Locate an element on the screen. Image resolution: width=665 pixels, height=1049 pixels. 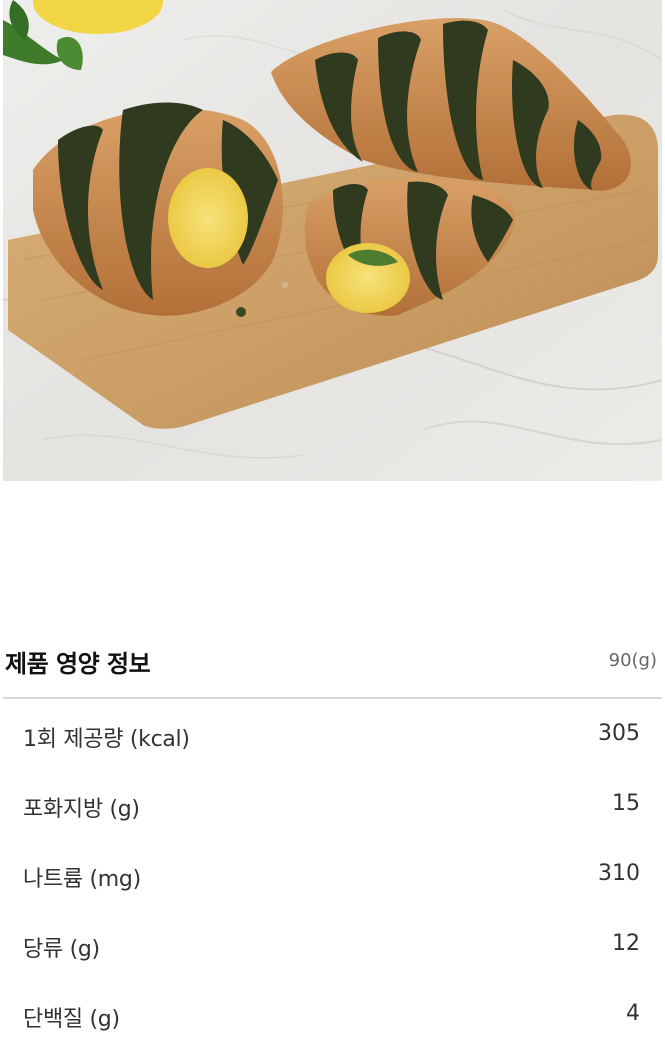
nutrition-label: 단백질 (g) is located at coordinates (71, 1019).